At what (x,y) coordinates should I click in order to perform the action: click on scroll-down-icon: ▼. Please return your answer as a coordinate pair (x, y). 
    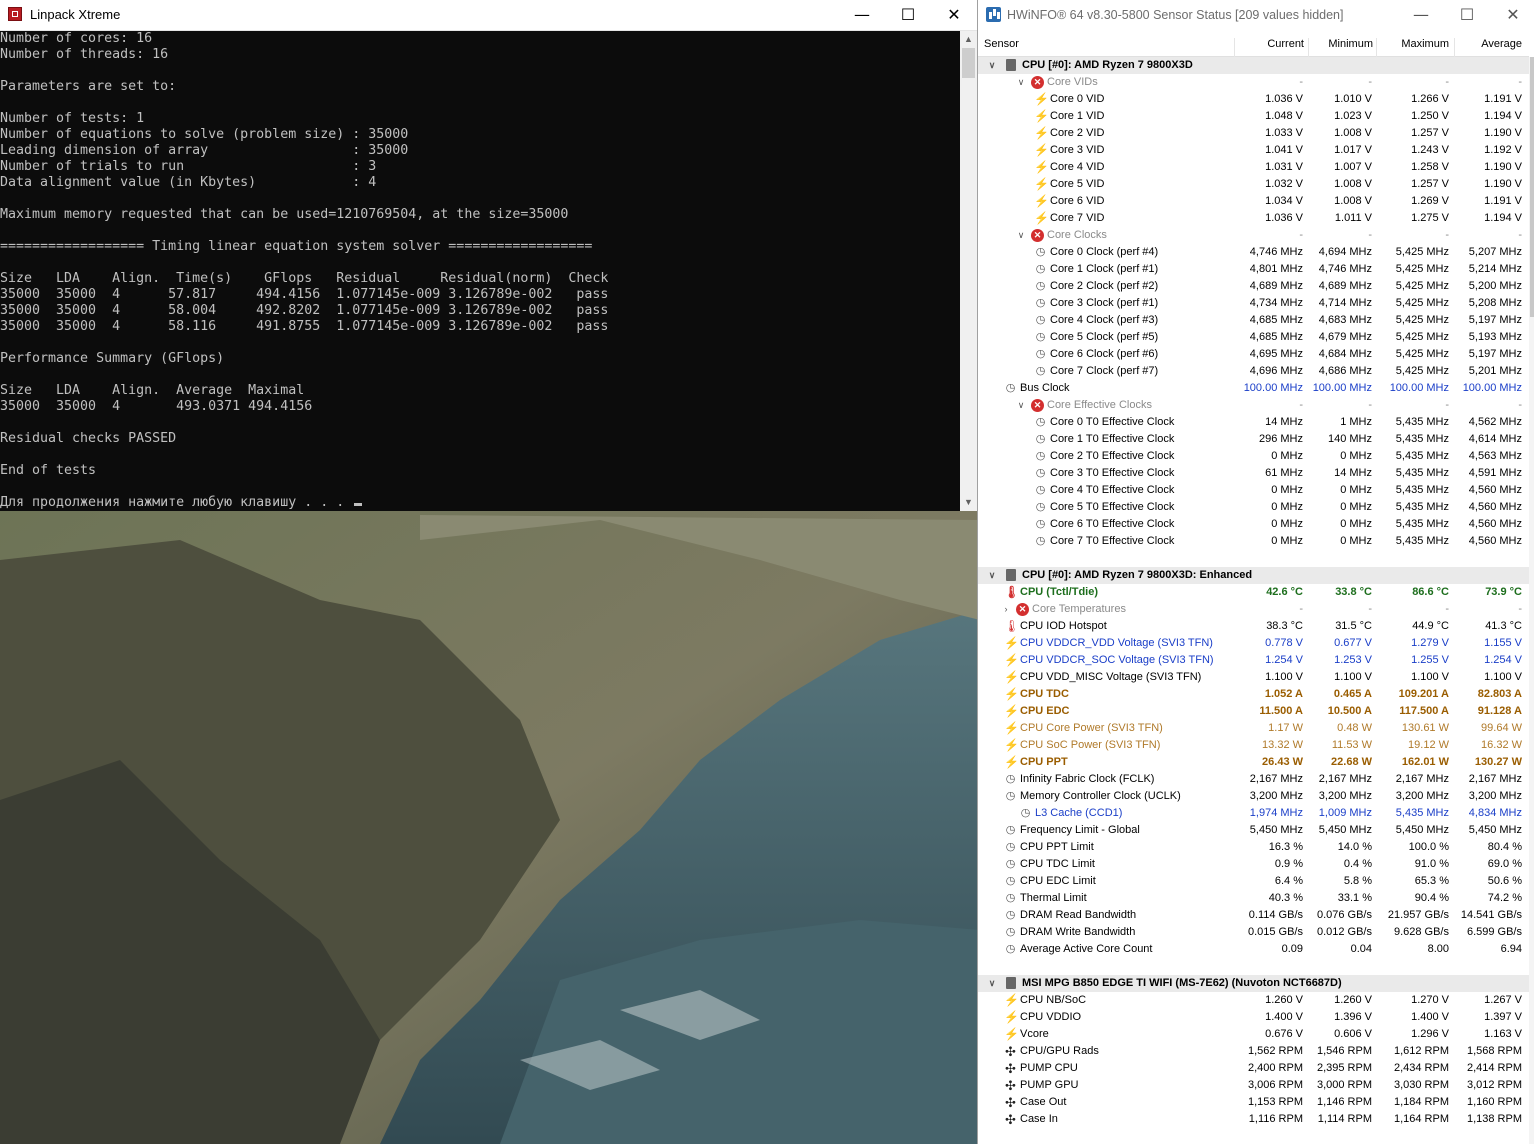
    Looking at the image, I should click on (968, 502).